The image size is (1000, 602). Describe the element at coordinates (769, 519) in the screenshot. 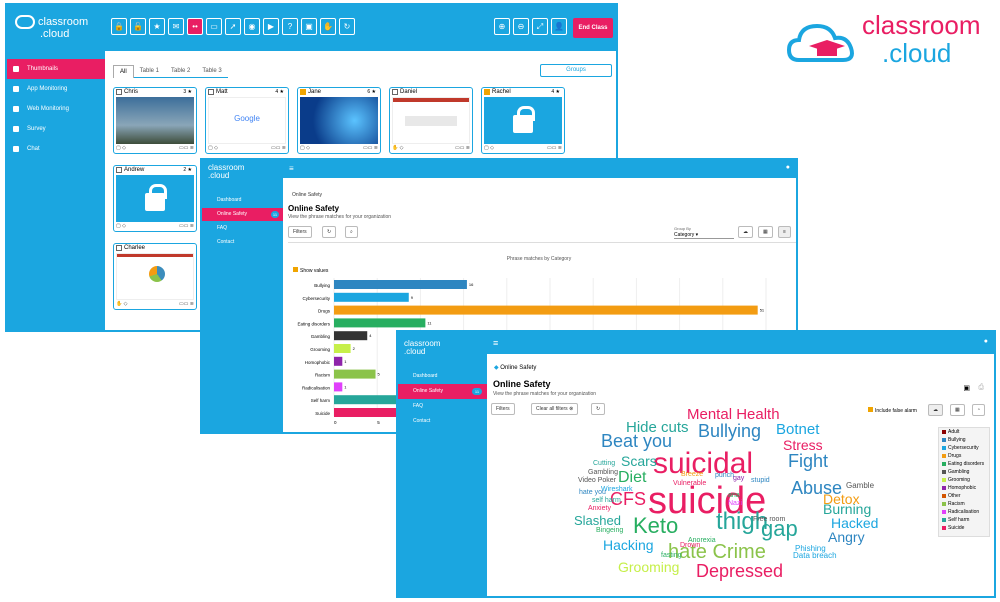

I see `word-cloud-term: Free room` at that location.